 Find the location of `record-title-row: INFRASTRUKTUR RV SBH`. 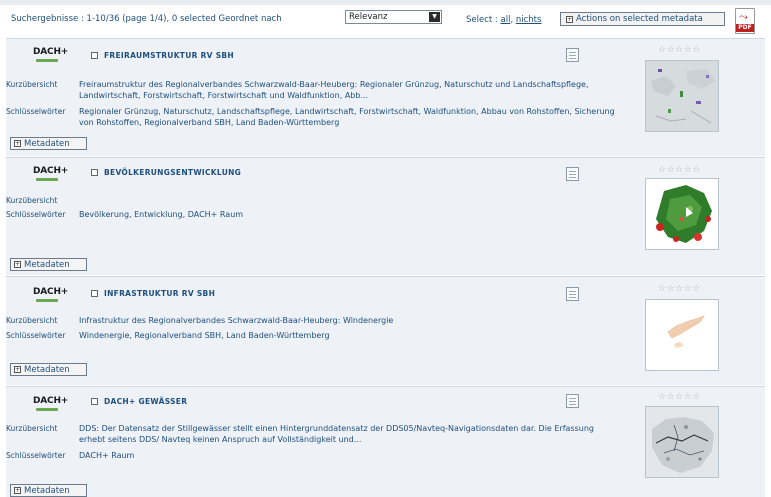

record-title-row: INFRASTRUKTUR RV SBH is located at coordinates (153, 293).